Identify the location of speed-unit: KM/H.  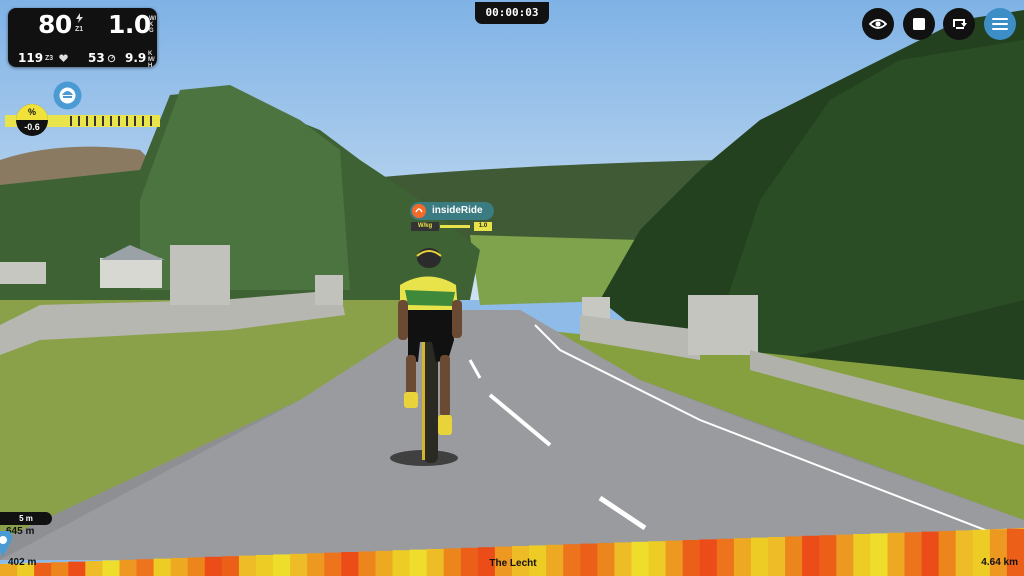
(151, 60).